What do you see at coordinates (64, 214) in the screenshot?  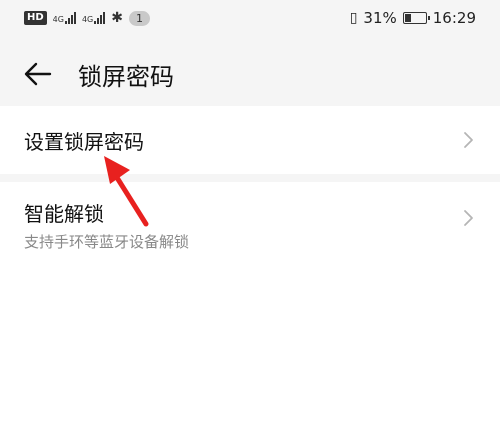 I see `item-label: 智能解锁` at bounding box center [64, 214].